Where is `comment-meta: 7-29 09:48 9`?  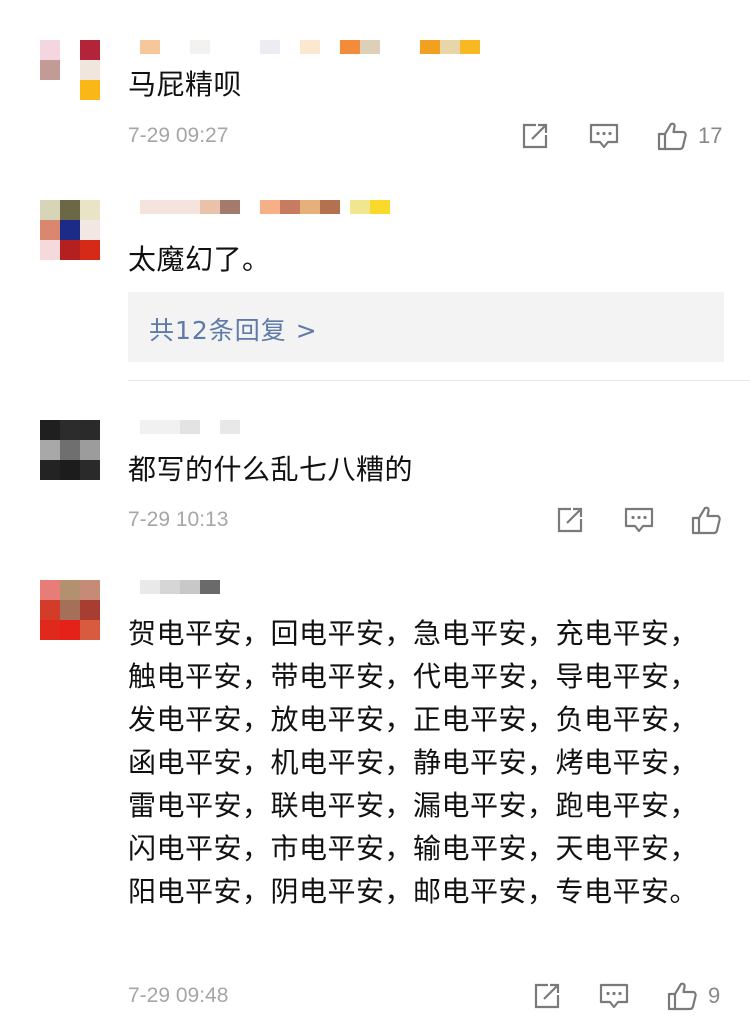
comment-meta: 7-29 09:48 9 is located at coordinates (428, 996).